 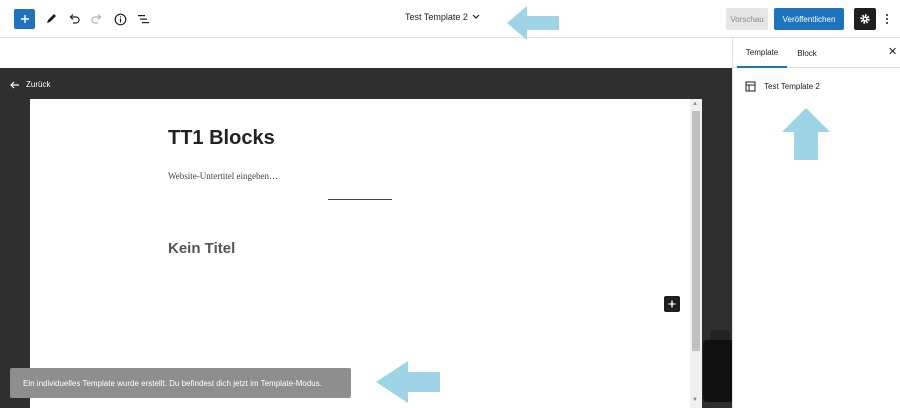 I want to click on undo-button, so click(x=74, y=19).